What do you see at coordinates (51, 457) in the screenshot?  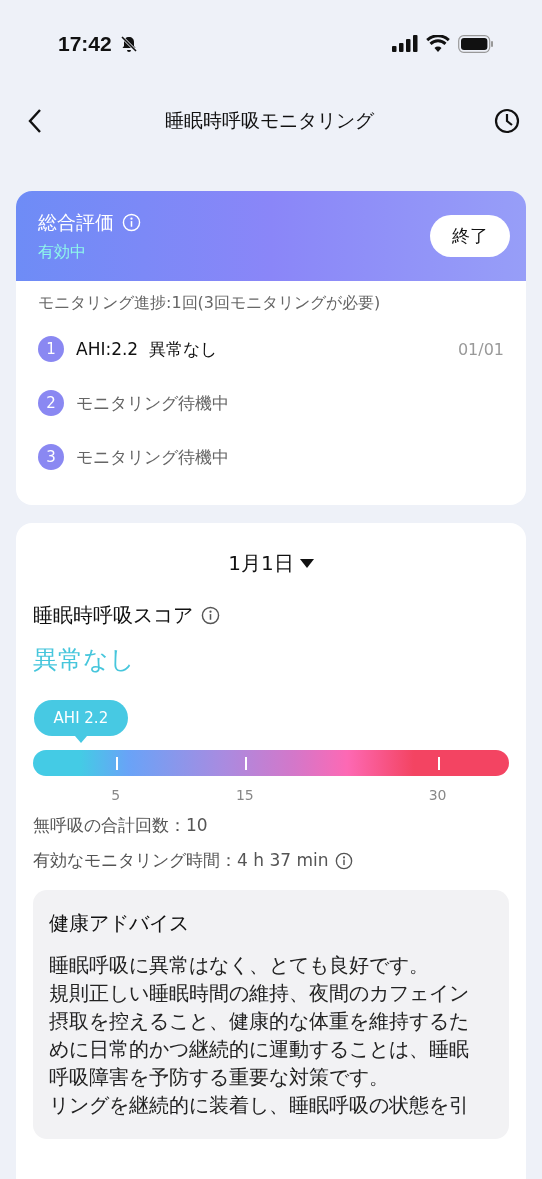 I see `step-number: 3` at bounding box center [51, 457].